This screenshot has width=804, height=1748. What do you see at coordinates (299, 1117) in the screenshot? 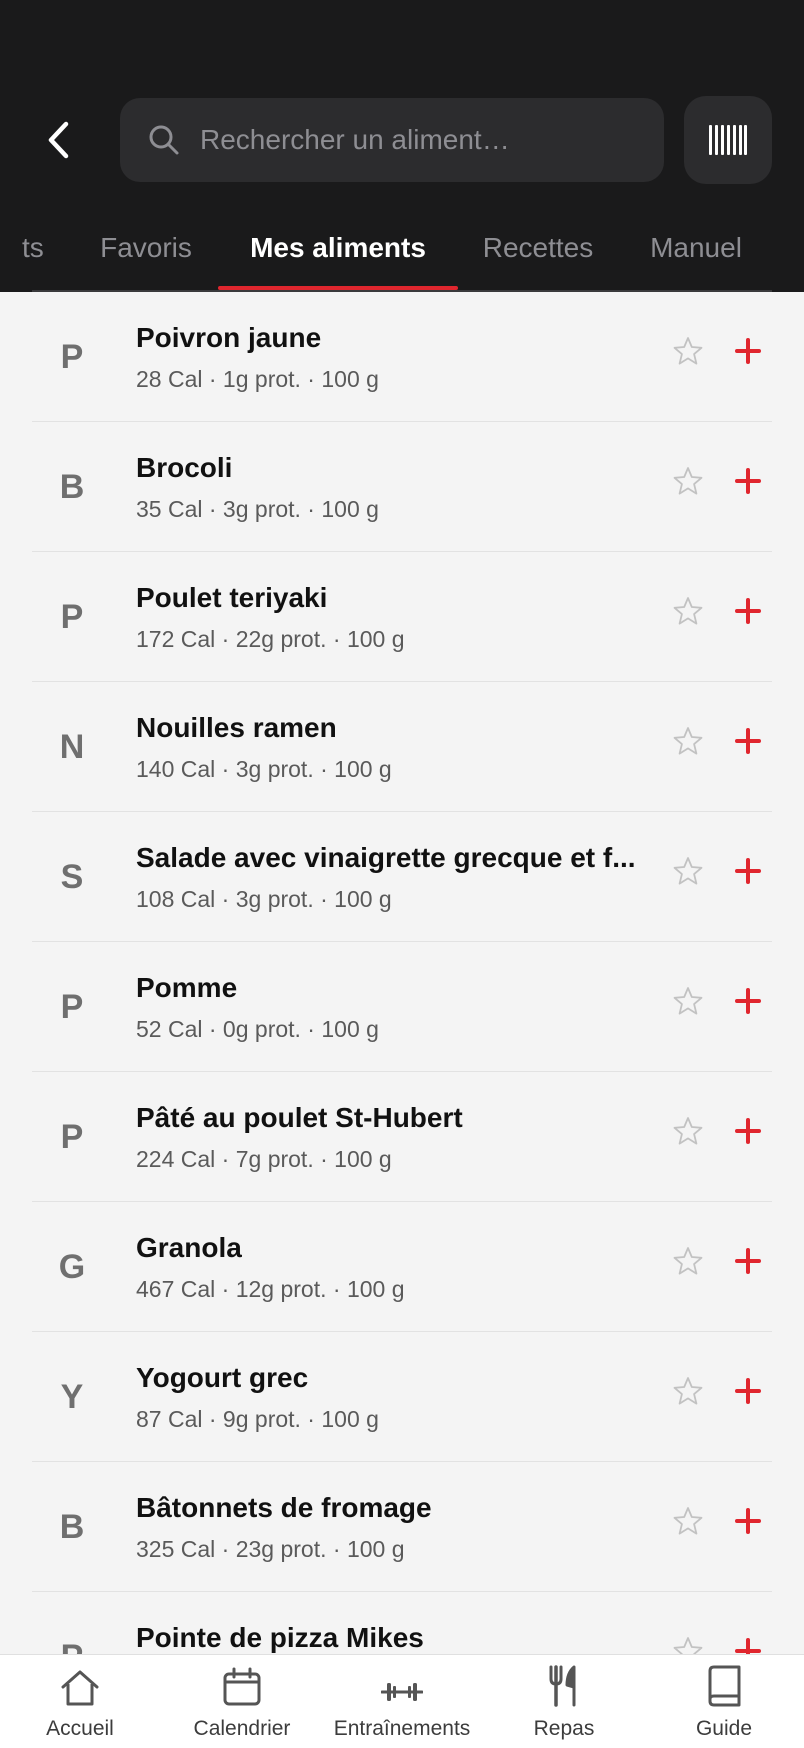
I see `food-name: Pâté au poulet St-Hubert` at bounding box center [299, 1117].